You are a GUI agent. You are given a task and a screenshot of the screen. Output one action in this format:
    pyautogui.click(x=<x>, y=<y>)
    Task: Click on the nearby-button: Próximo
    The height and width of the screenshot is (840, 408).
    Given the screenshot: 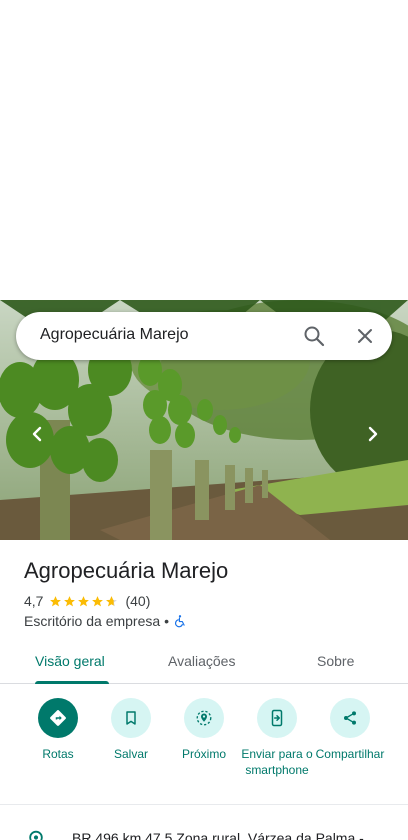 What is the action you would take?
    pyautogui.click(x=204, y=730)
    